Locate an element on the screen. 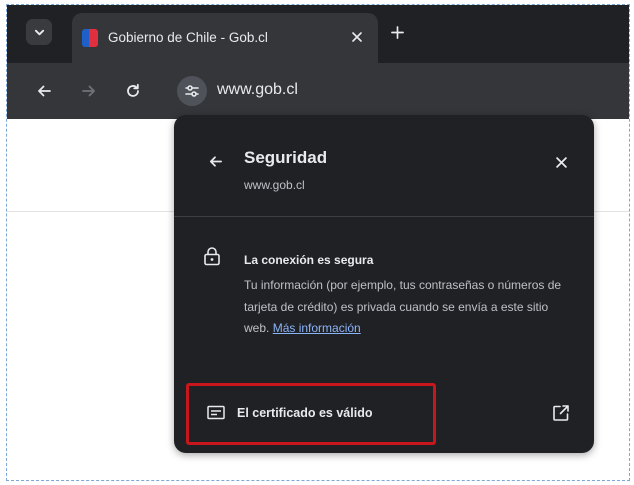 The image size is (634, 485). plus-icon is located at coordinates (397, 32).